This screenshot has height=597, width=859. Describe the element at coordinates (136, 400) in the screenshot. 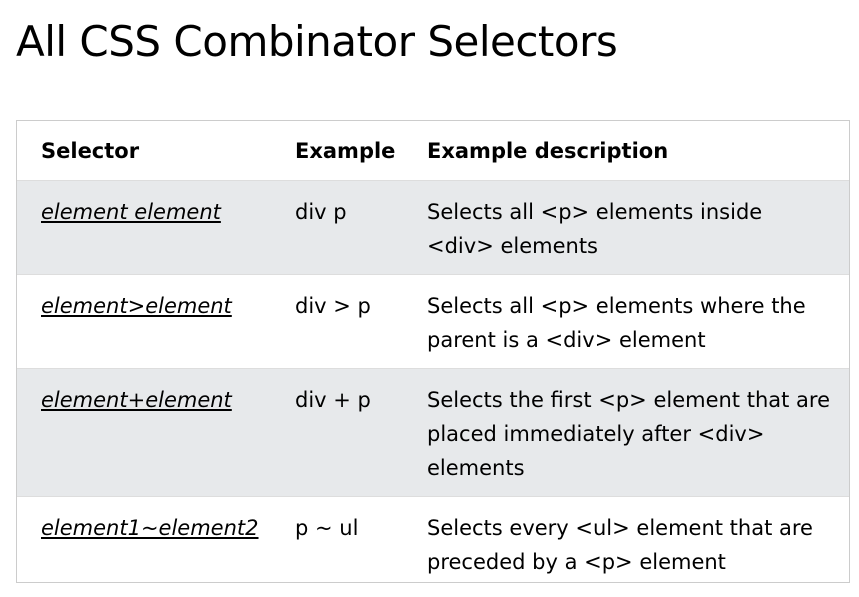

I see `selector-link-adjacent-sibling: element+element` at that location.